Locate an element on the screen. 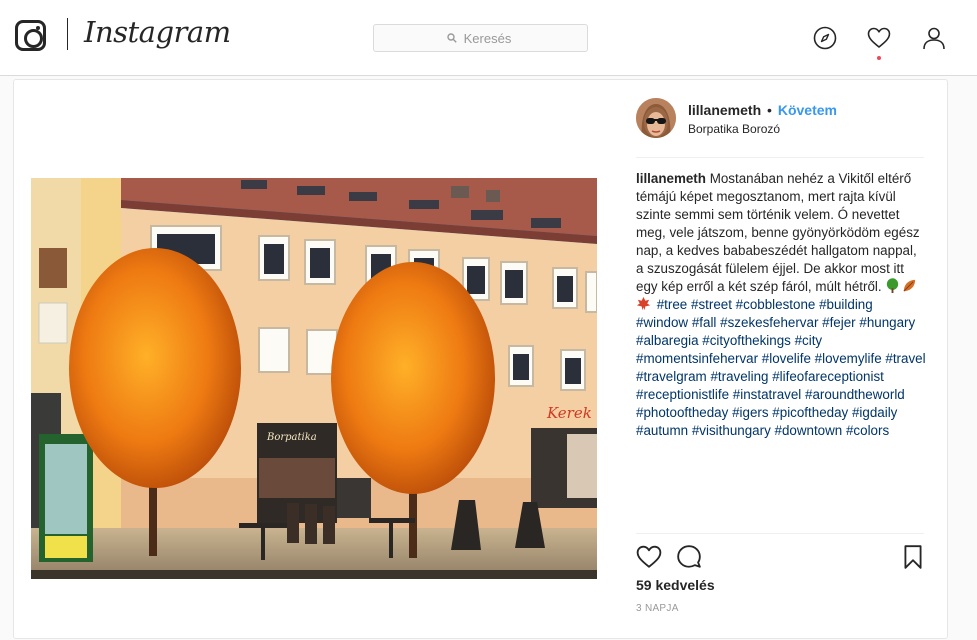  tree-emoji-icon is located at coordinates (893, 285).